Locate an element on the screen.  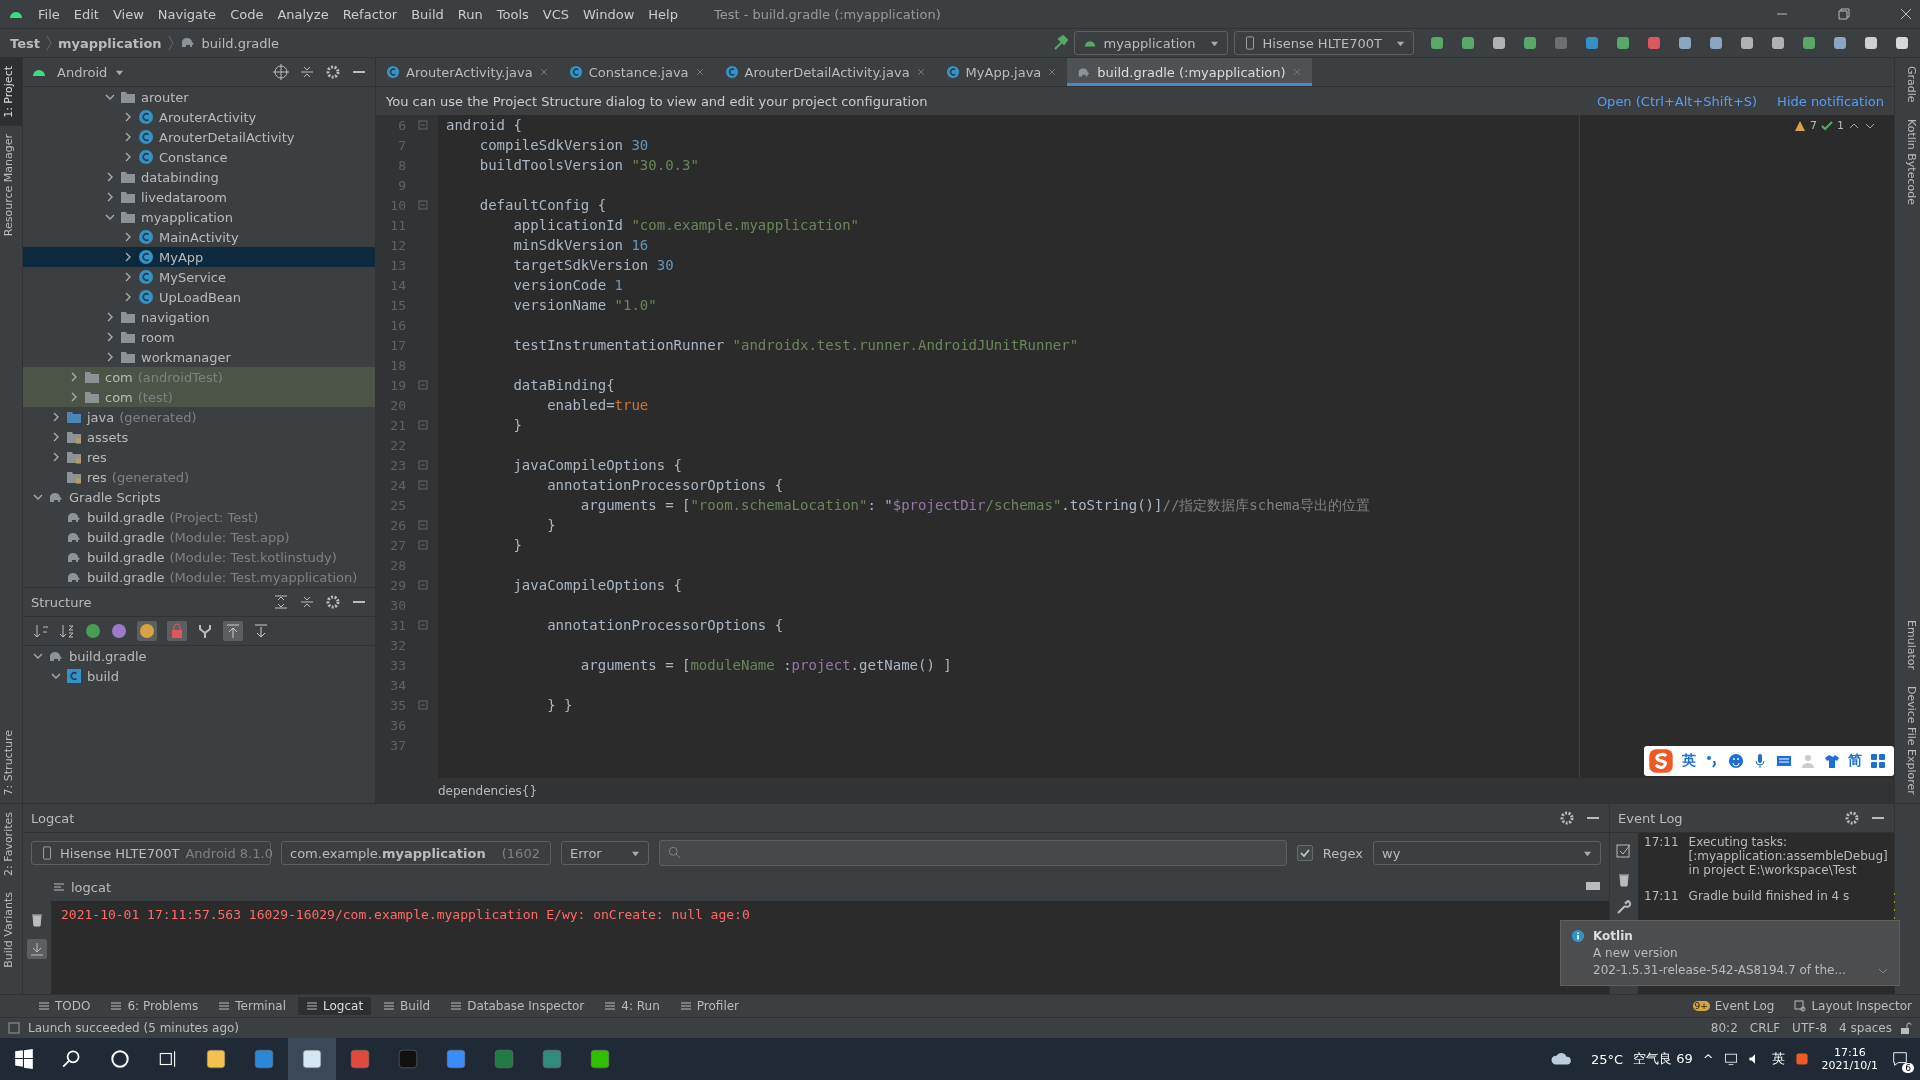
tool-window-tab: Resource Manager is located at coordinates (11, 184).